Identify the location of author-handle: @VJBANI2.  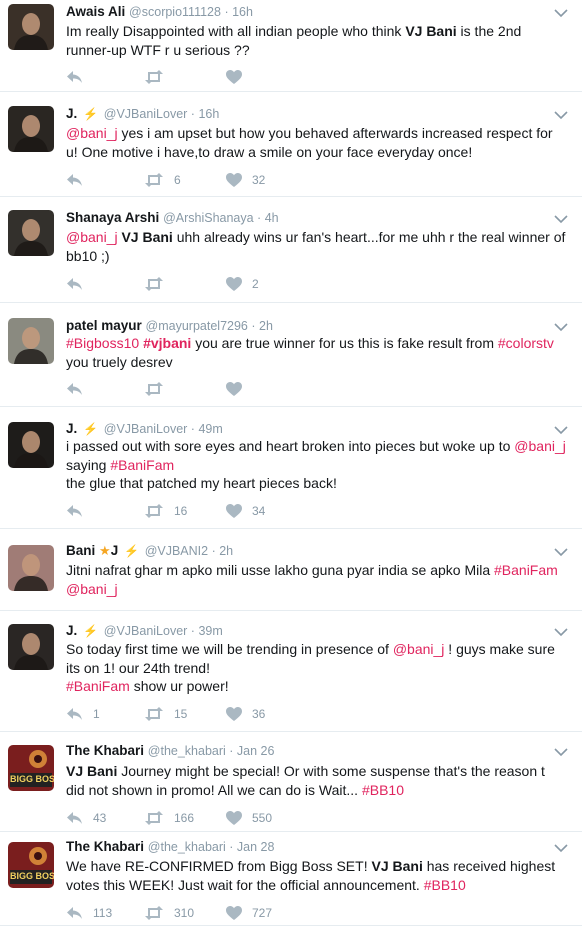
(176, 551).